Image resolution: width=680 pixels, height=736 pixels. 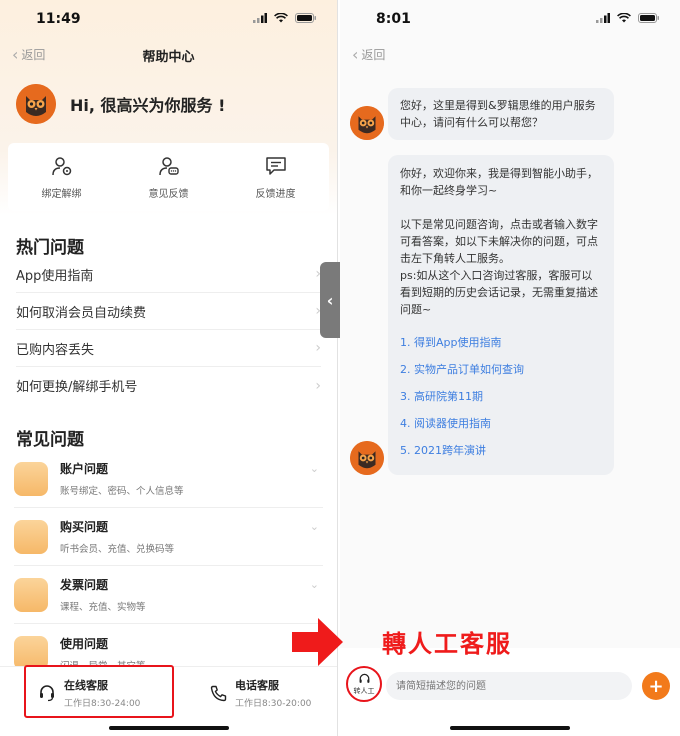 I want to click on quick-actions: 绑定解绑 意见反馈 反馈进度, so click(x=168, y=177).